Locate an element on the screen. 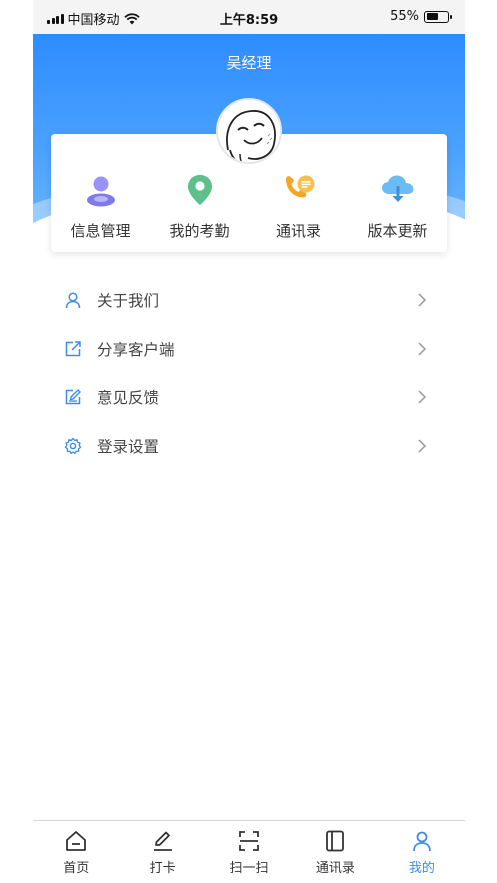  tab-scan: 扫一扫 is located at coordinates (249, 852).